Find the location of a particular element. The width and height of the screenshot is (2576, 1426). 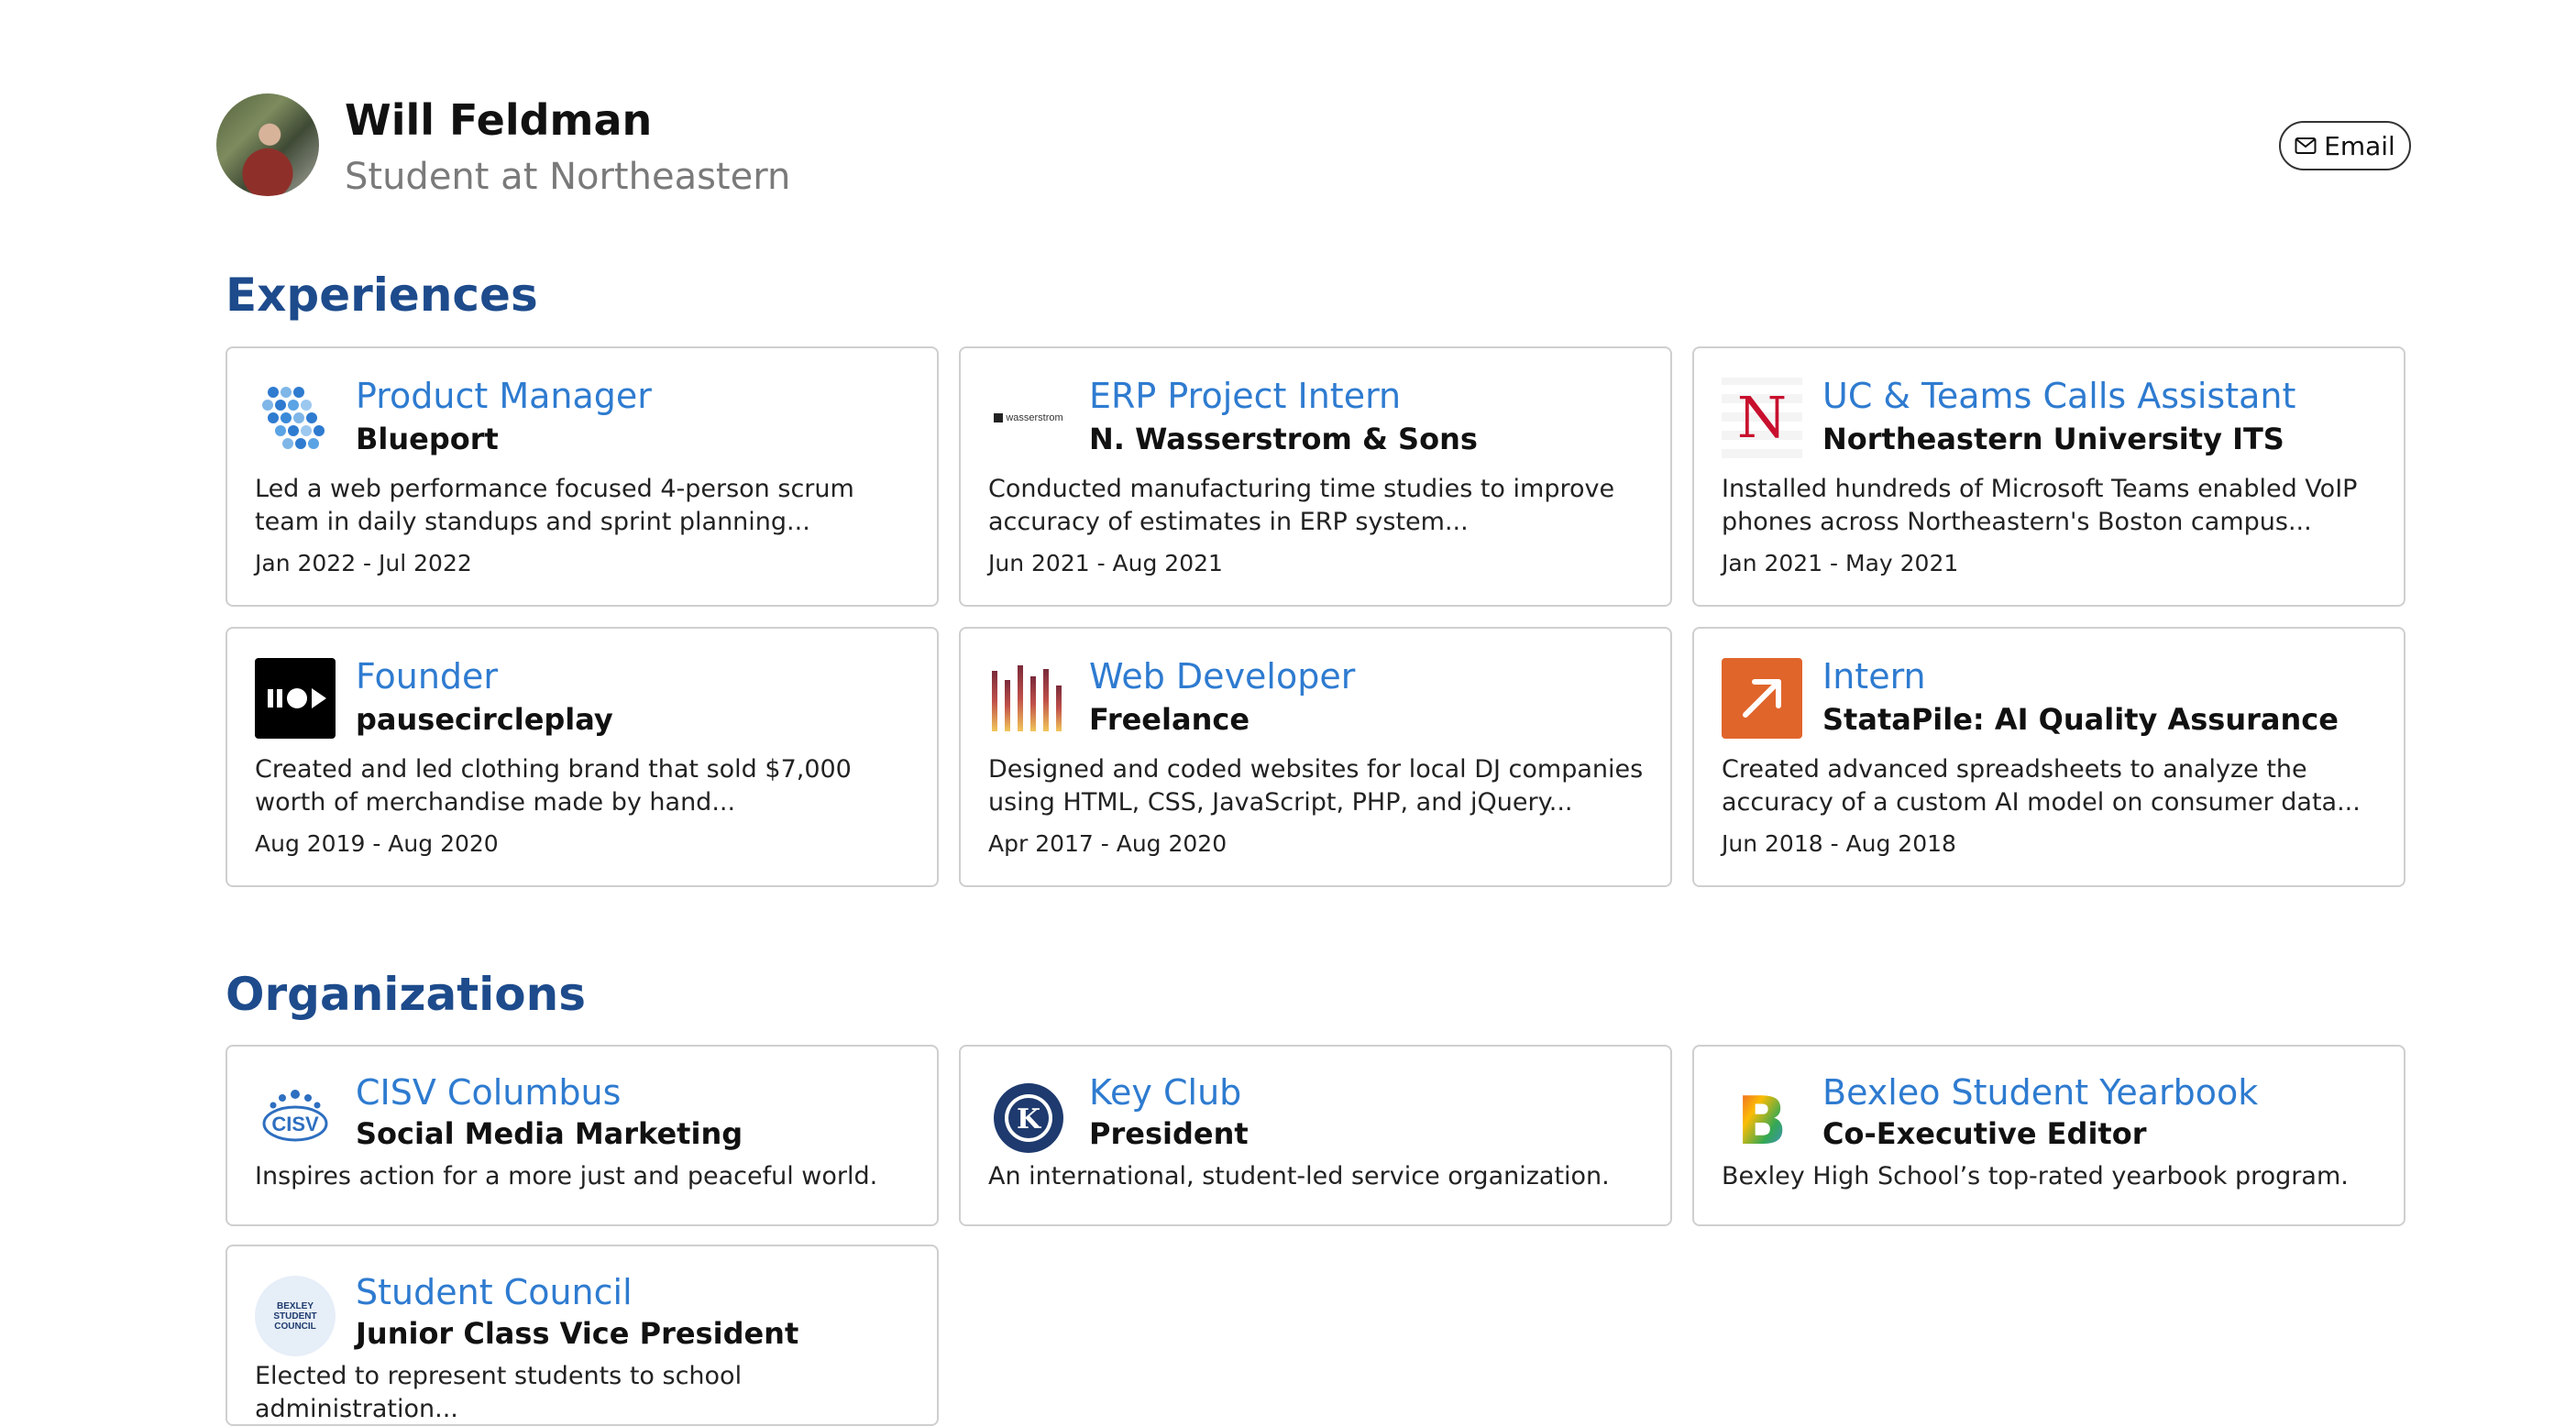

experience-title: ERP Project Intern is located at coordinates (1245, 396).